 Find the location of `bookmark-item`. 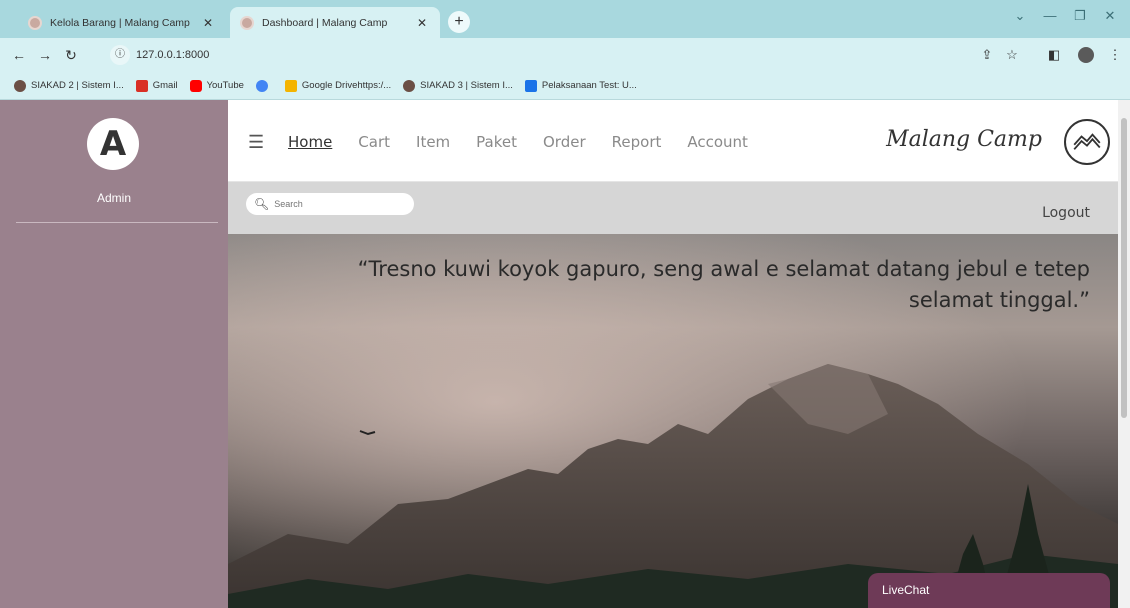

bookmark-item is located at coordinates (264, 85).